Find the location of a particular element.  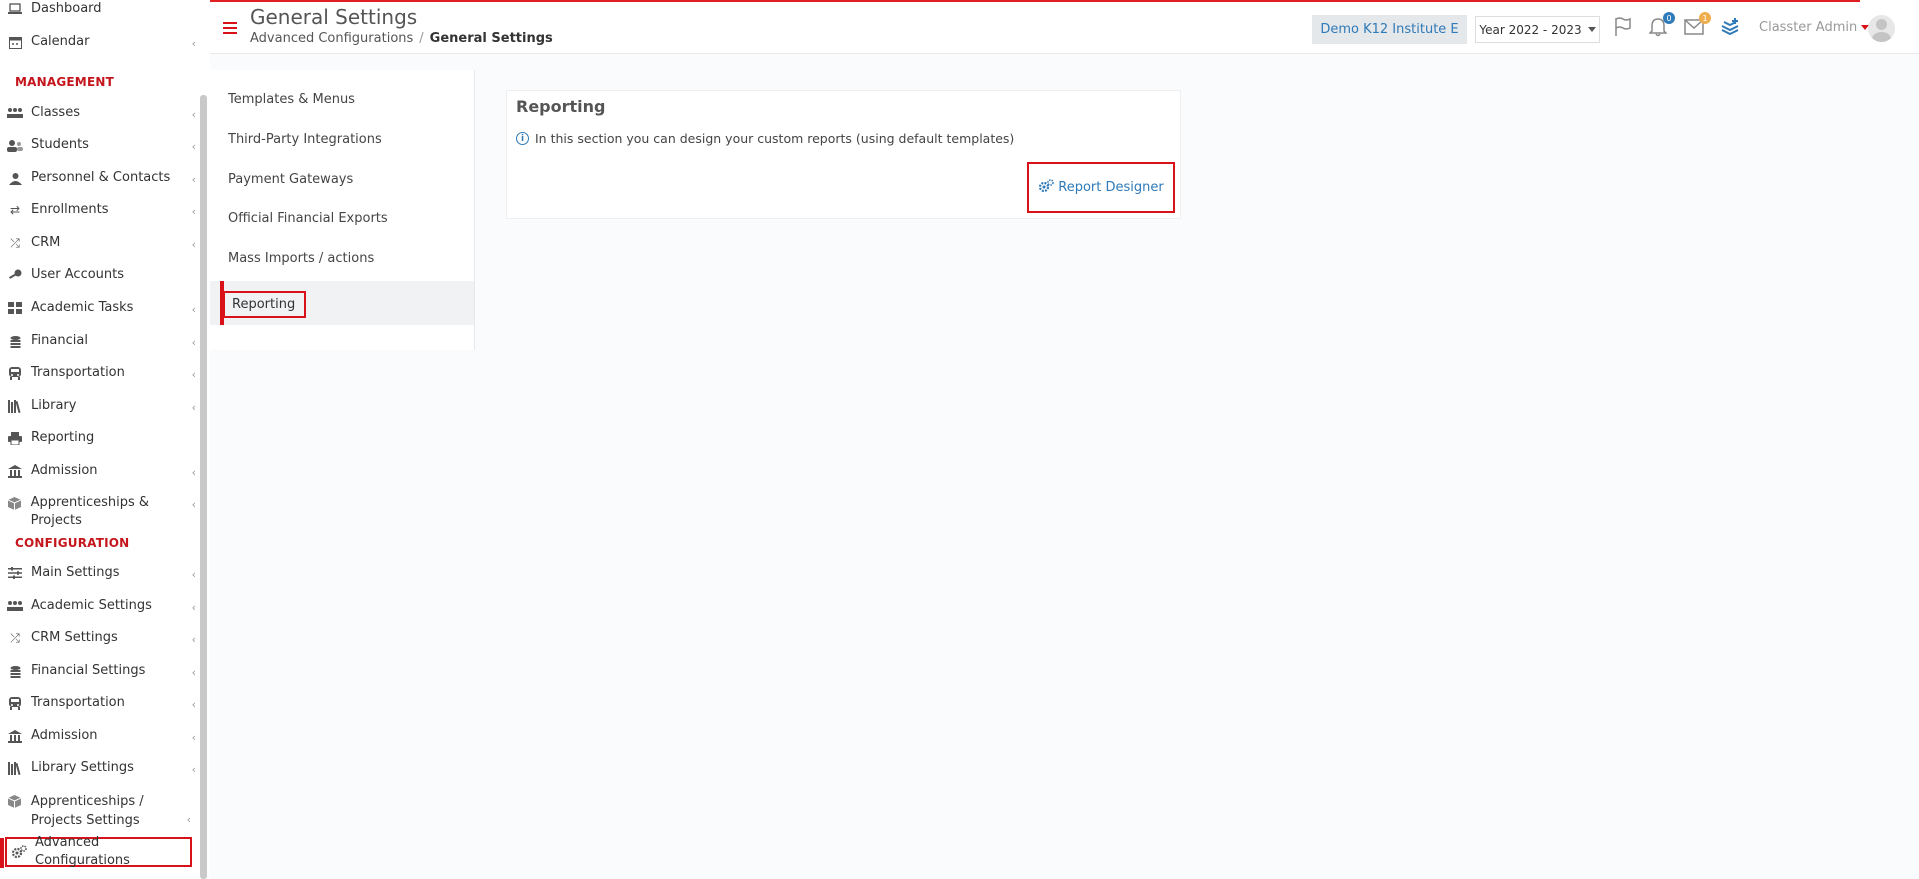

sidebar-item-library: Library ‹ is located at coordinates (100, 406).